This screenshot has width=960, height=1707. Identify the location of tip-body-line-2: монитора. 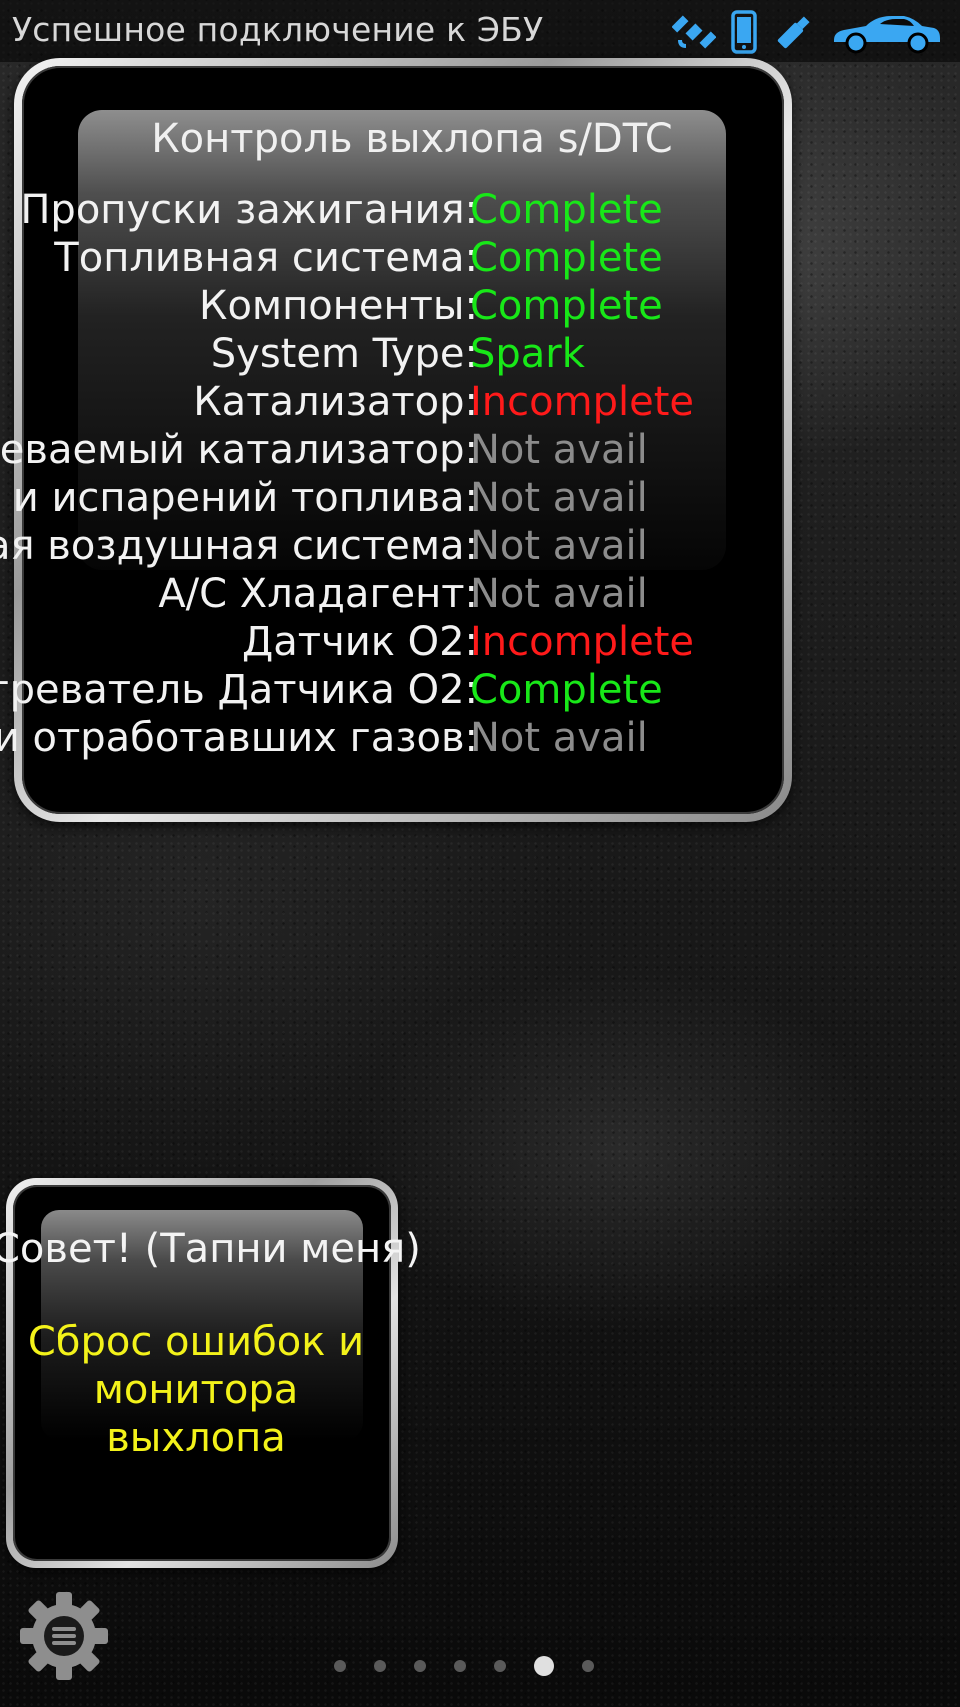
(196, 1390).